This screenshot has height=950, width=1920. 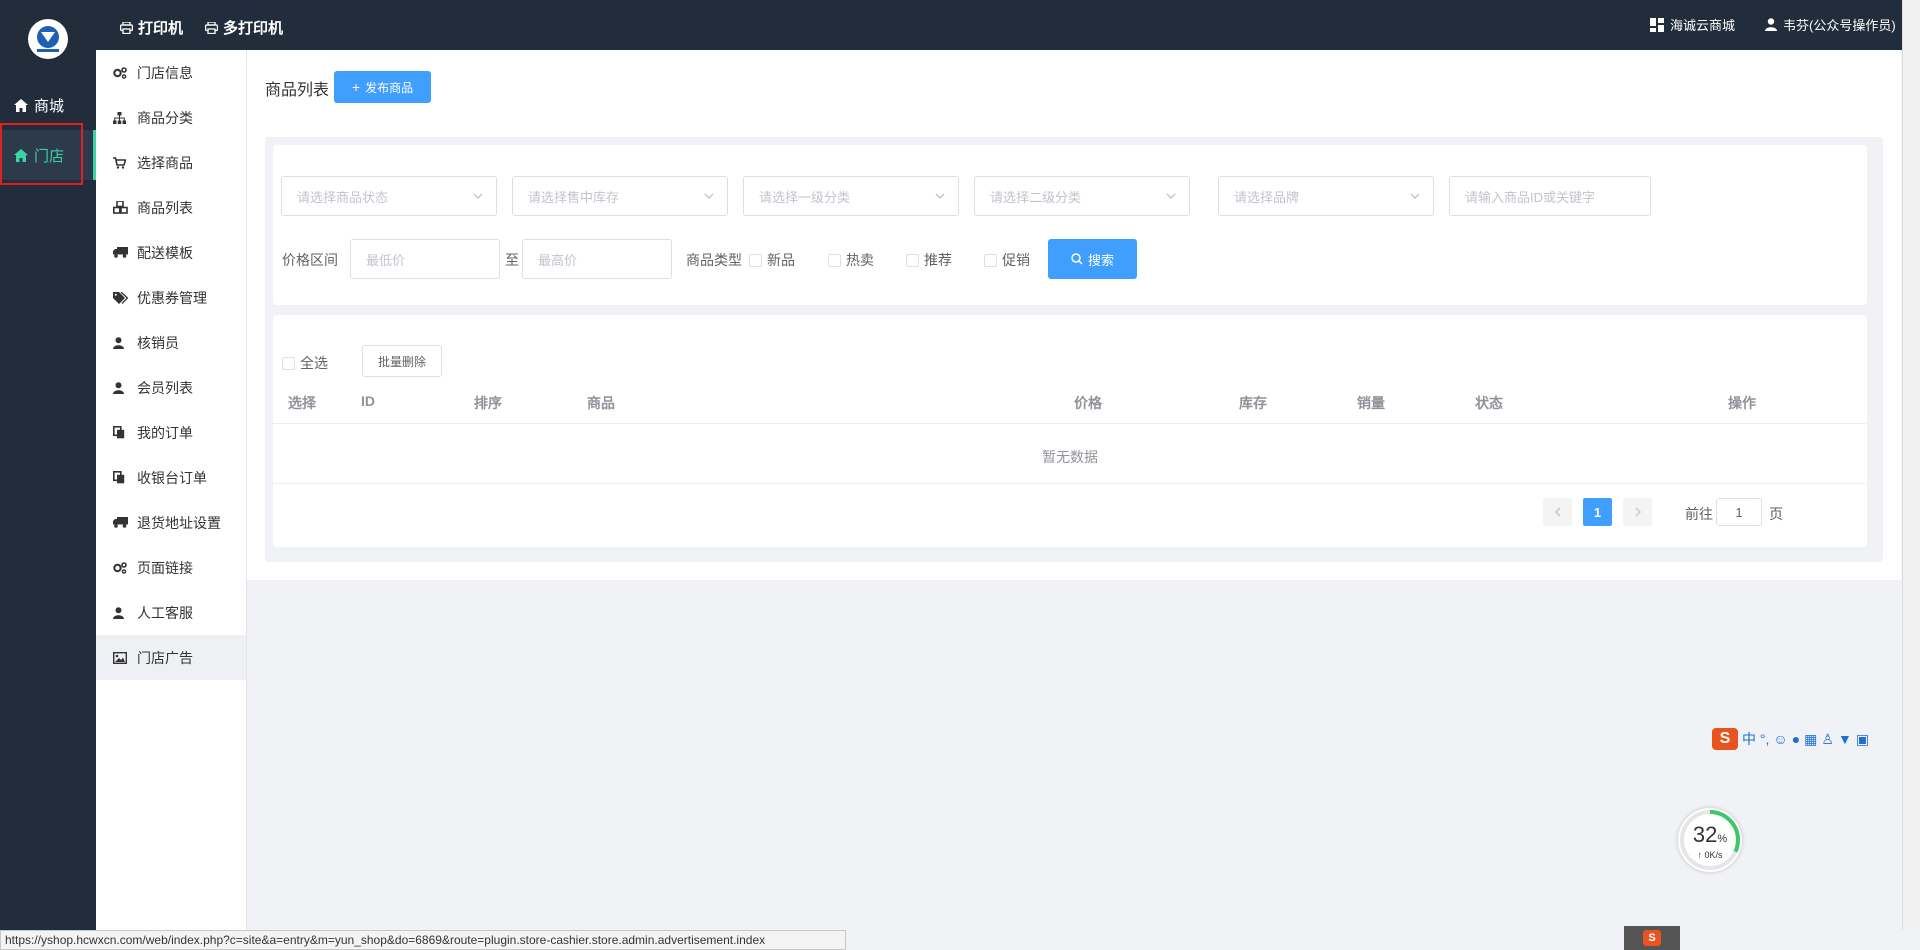 I want to click on submenu-item-page-links: 页面链接, so click(x=171, y=567).